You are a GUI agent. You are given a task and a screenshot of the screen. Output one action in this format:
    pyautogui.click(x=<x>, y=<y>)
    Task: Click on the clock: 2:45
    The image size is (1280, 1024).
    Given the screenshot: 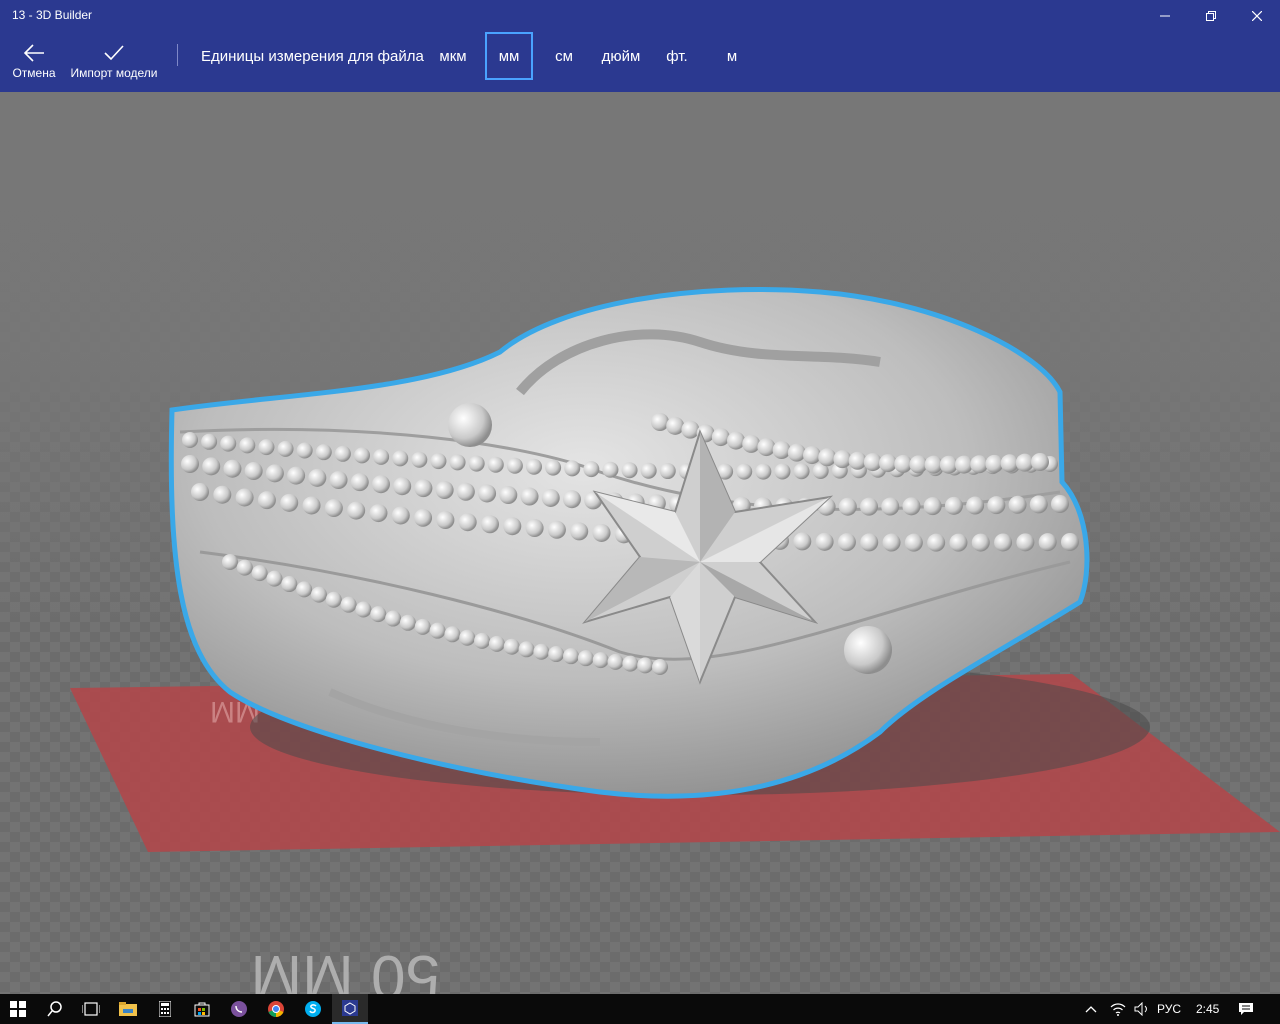 What is the action you would take?
    pyautogui.click(x=1207, y=1009)
    